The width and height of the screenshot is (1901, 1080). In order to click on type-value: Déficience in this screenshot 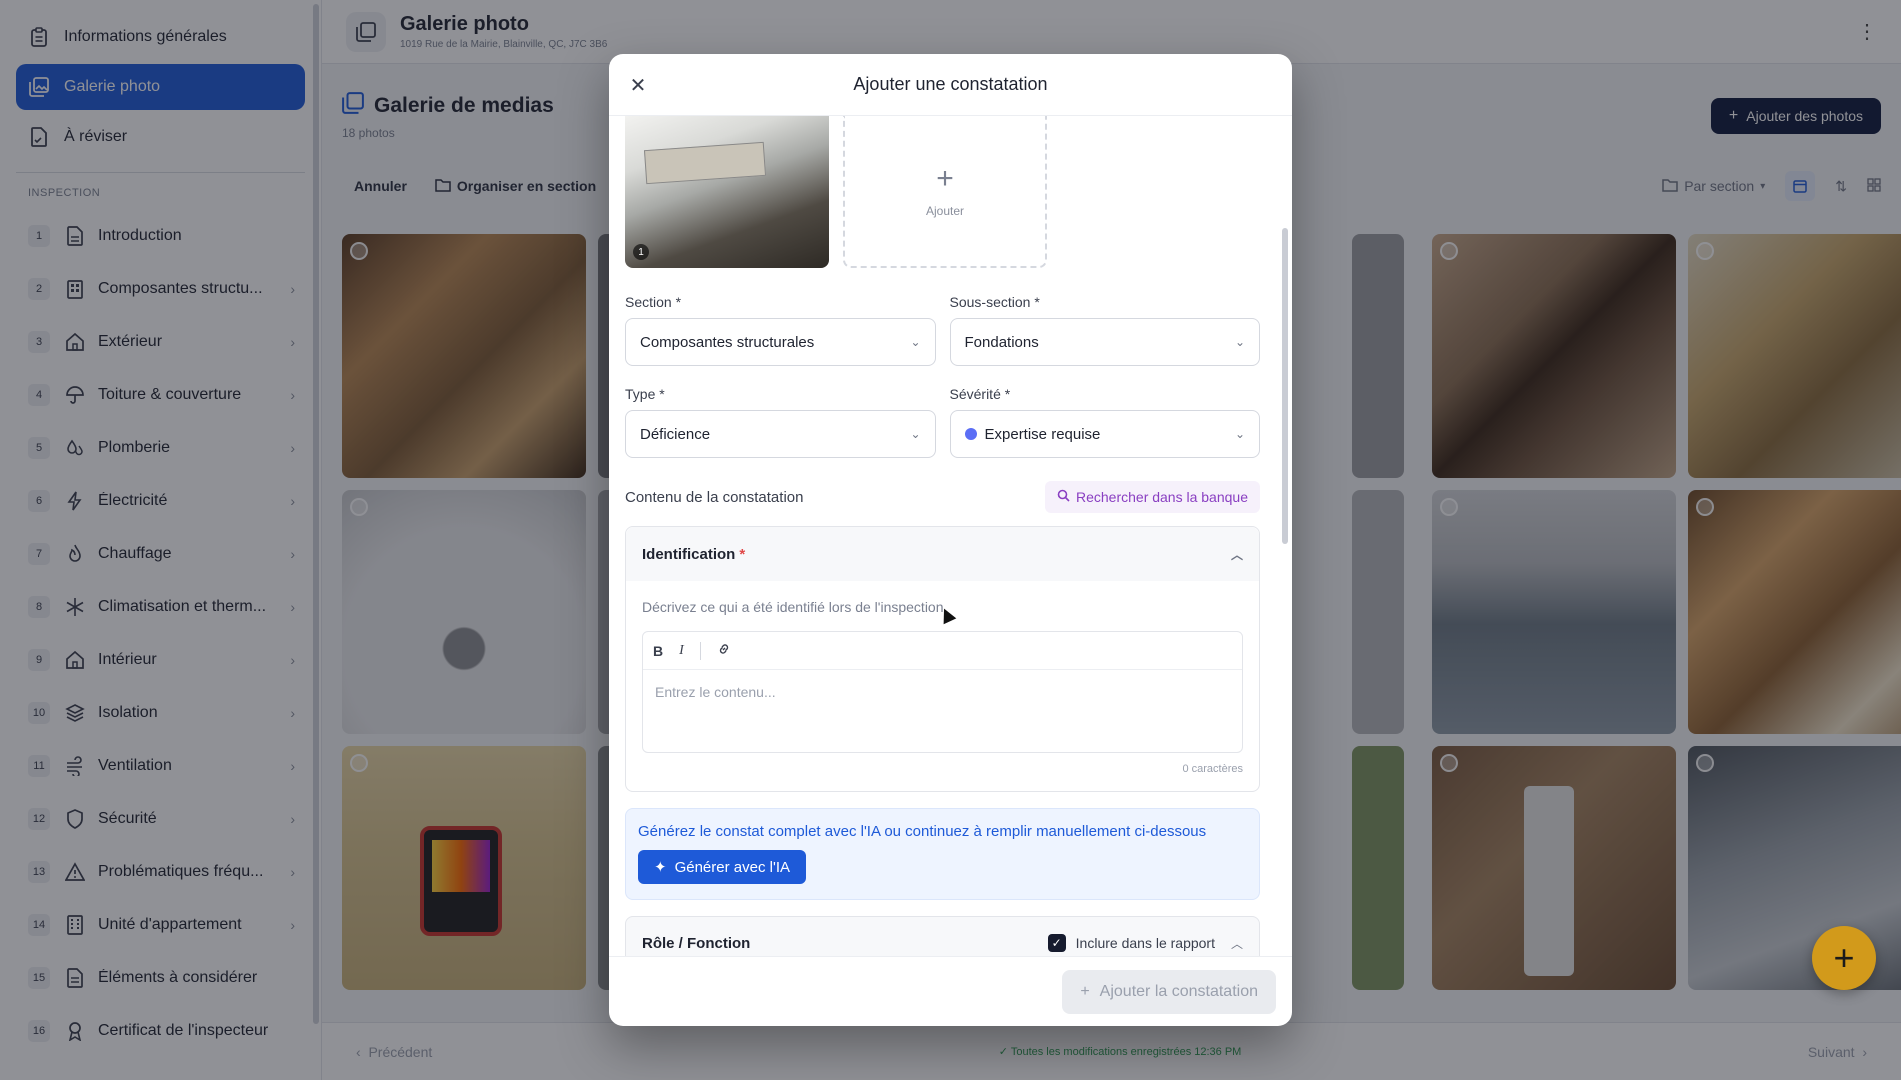, I will do `click(675, 434)`.